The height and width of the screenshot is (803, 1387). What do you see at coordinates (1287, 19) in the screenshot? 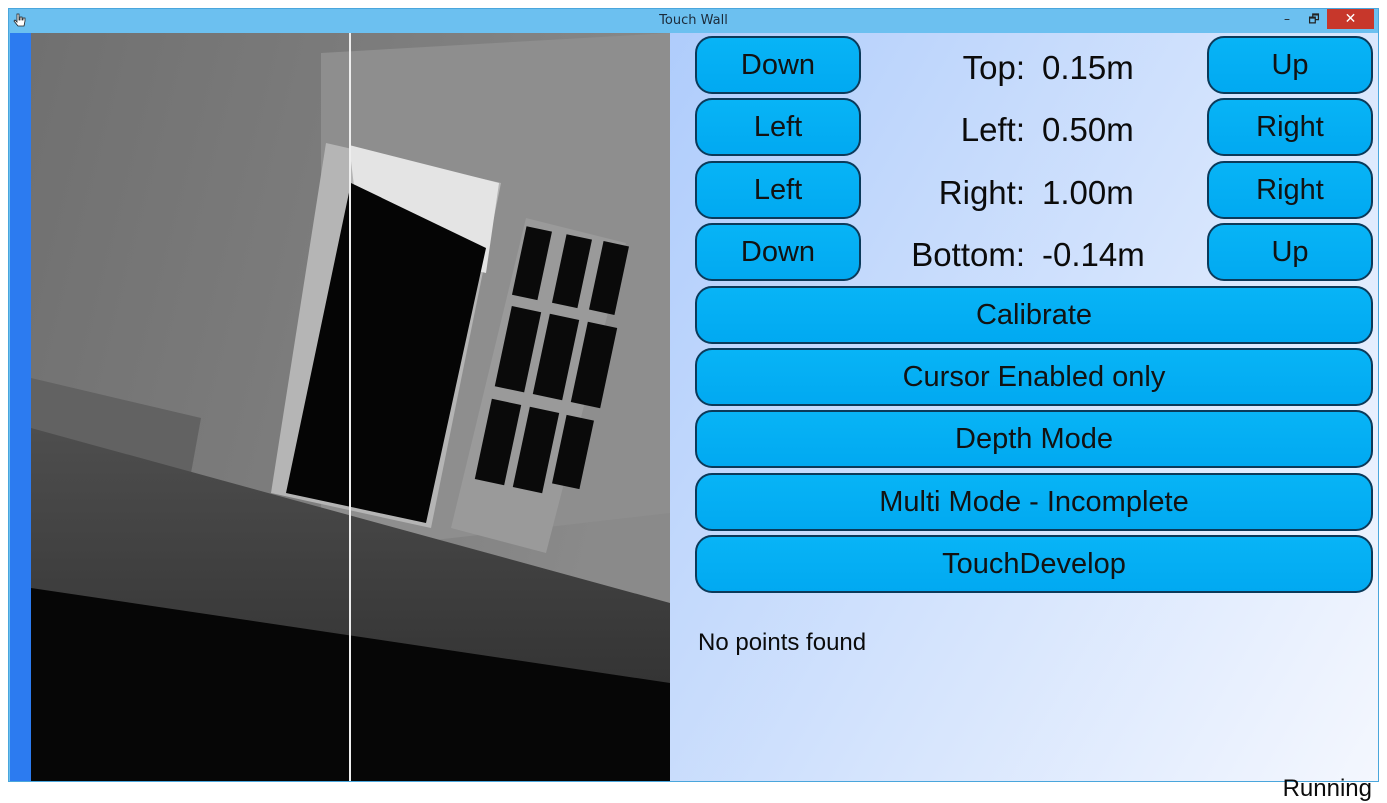
I see `minimize-button: –` at bounding box center [1287, 19].